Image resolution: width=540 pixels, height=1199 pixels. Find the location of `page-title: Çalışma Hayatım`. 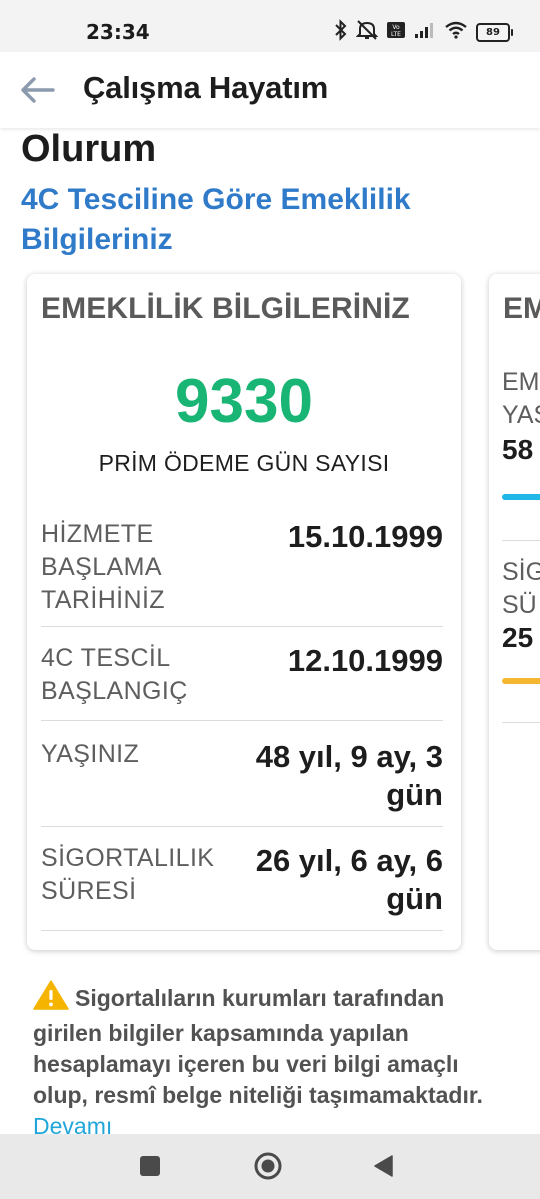

page-title: Çalışma Hayatım is located at coordinates (206, 87).